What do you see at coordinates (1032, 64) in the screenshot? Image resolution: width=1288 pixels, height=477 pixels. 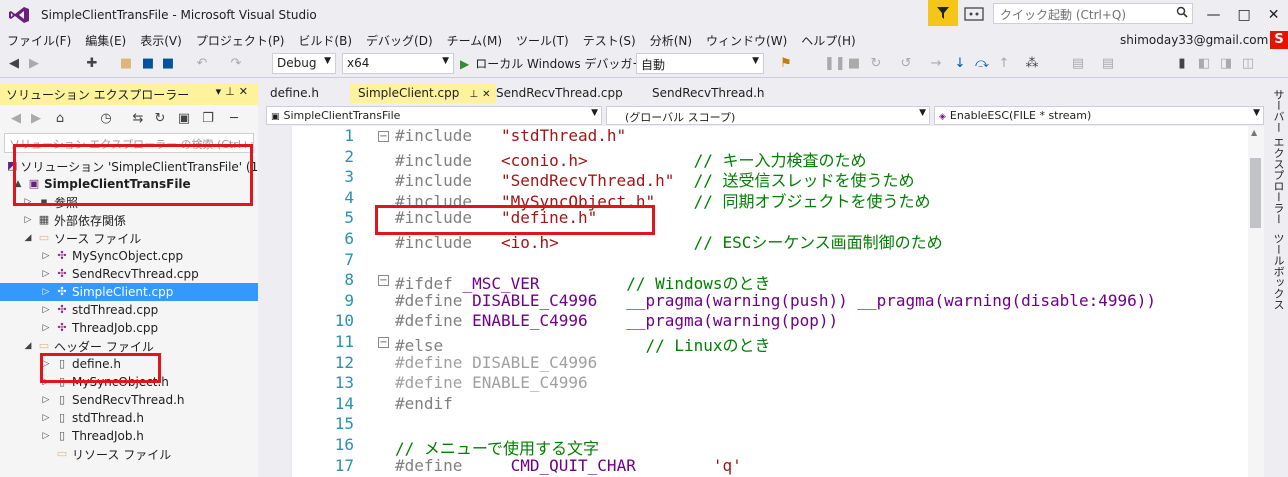 I see `breakpoint-icon: ⁂` at bounding box center [1032, 64].